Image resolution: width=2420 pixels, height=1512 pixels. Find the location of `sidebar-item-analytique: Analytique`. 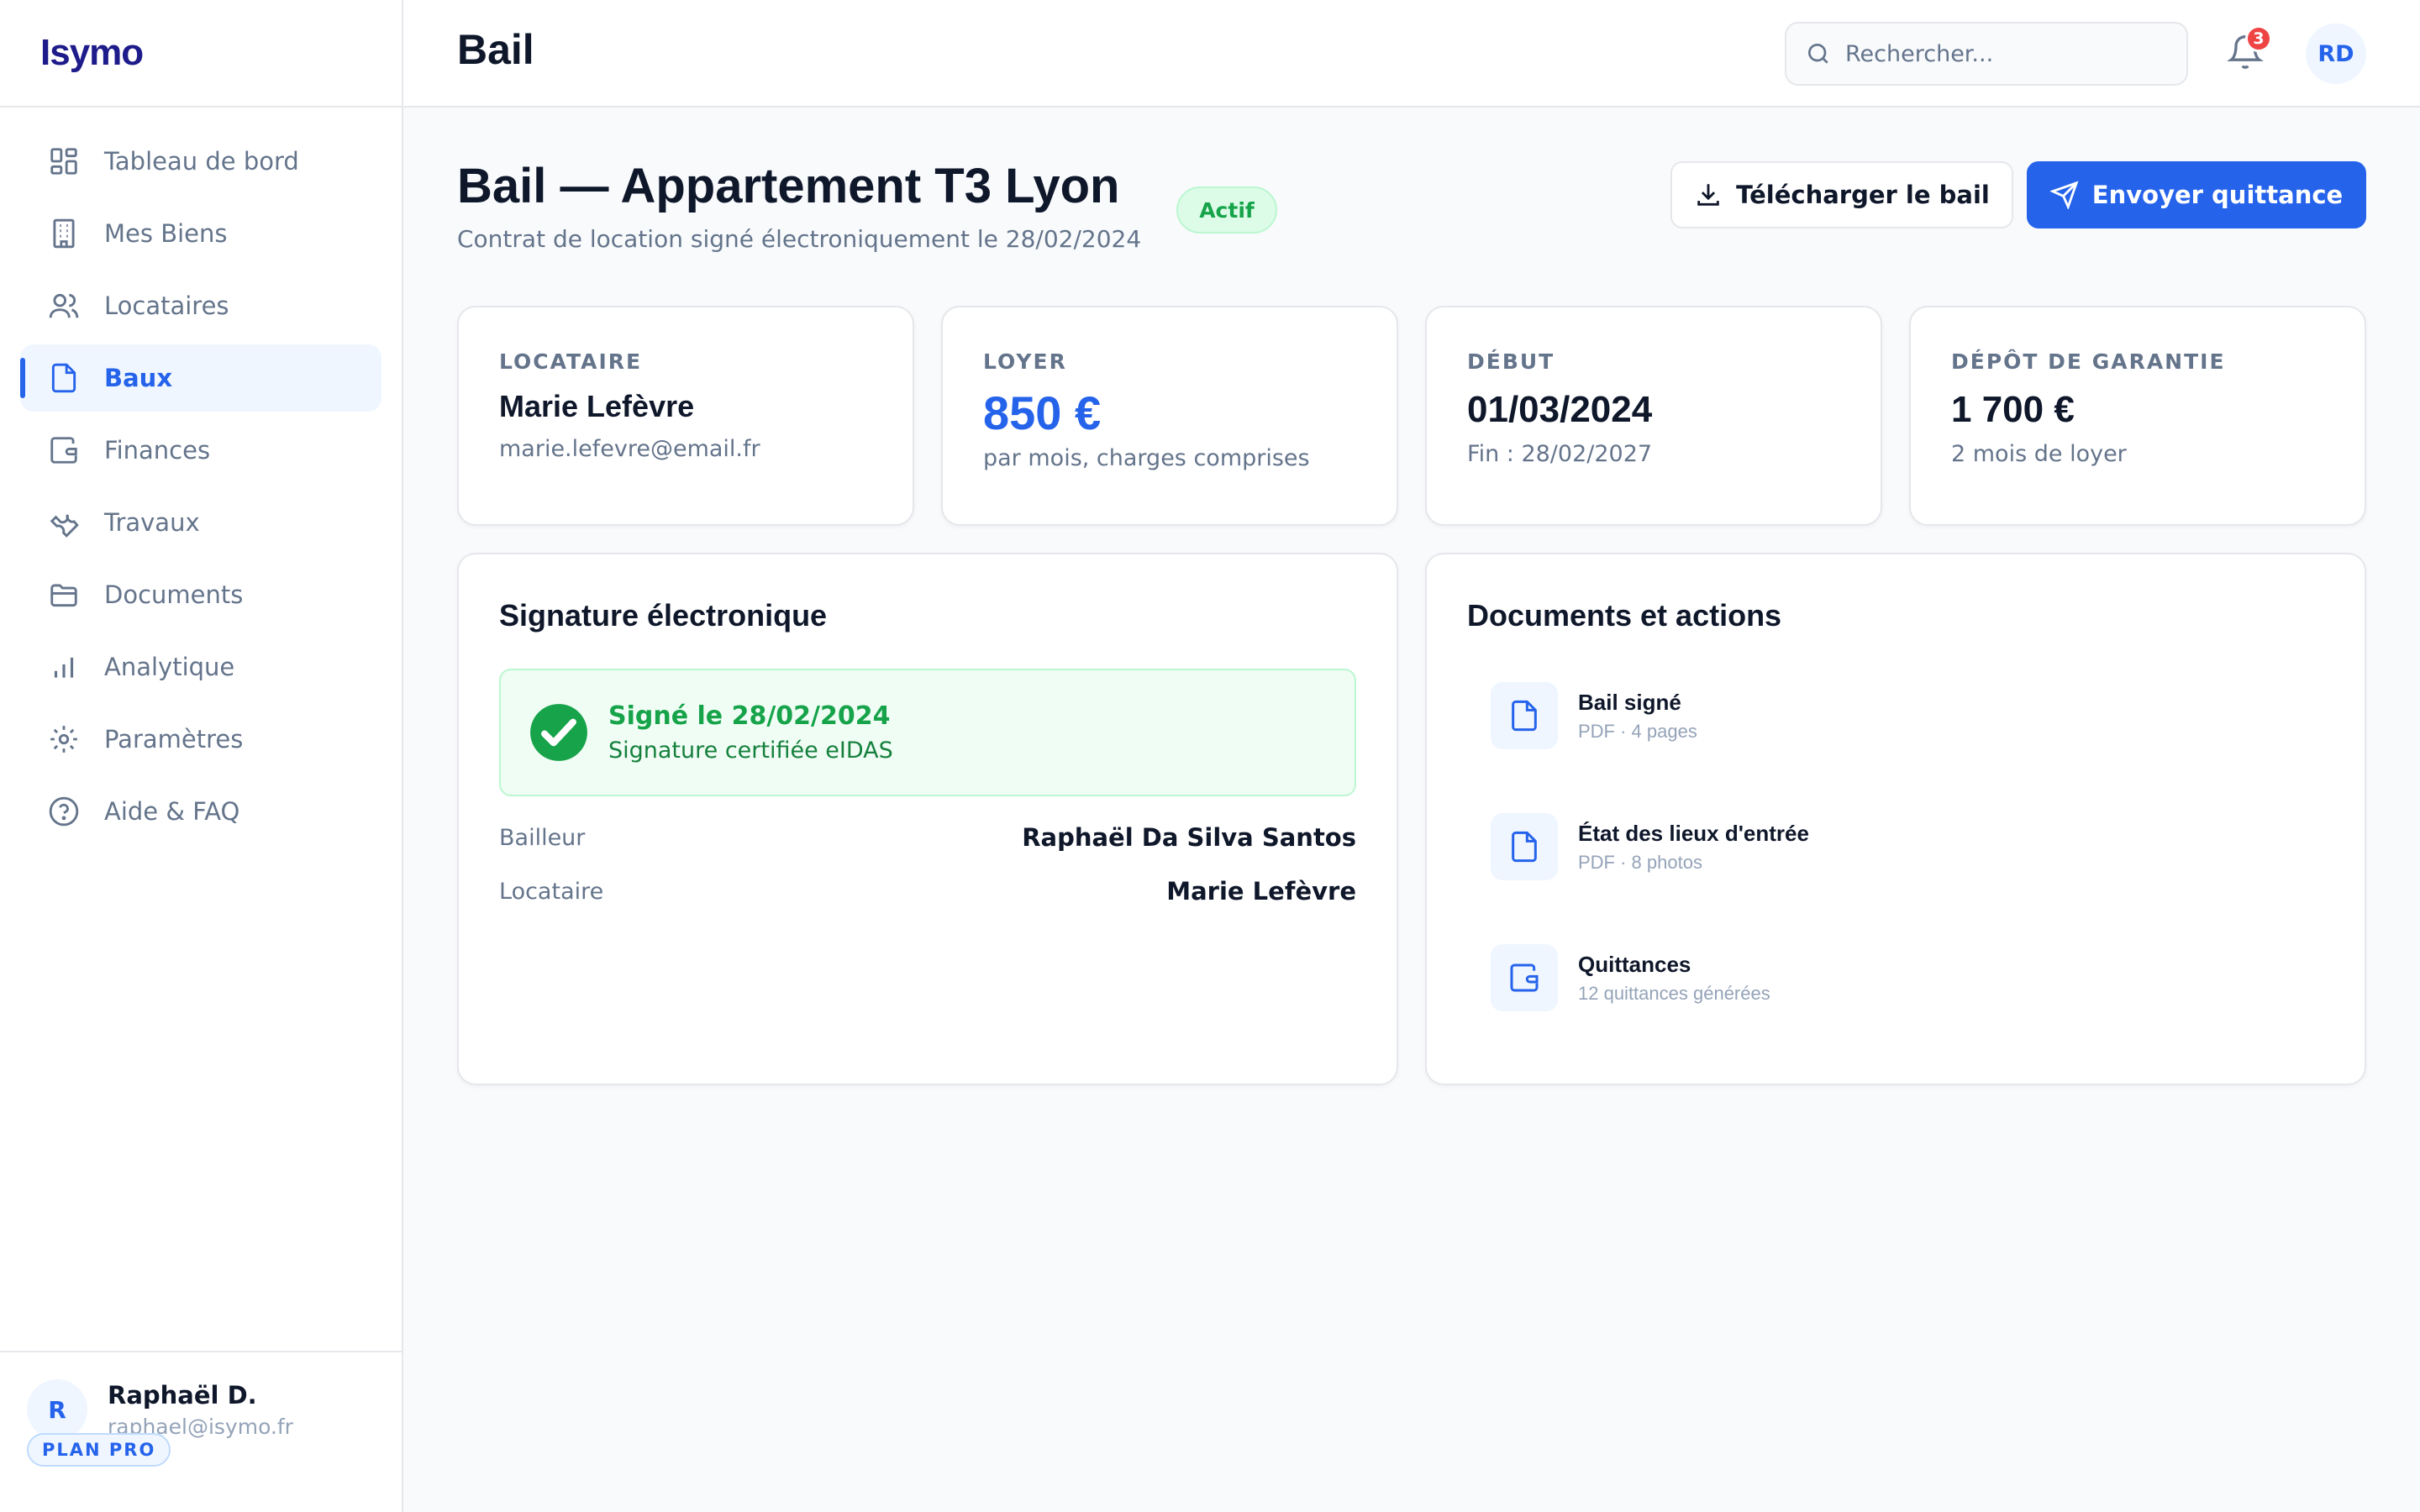

sidebar-item-analytique: Analytique is located at coordinates (200, 667).